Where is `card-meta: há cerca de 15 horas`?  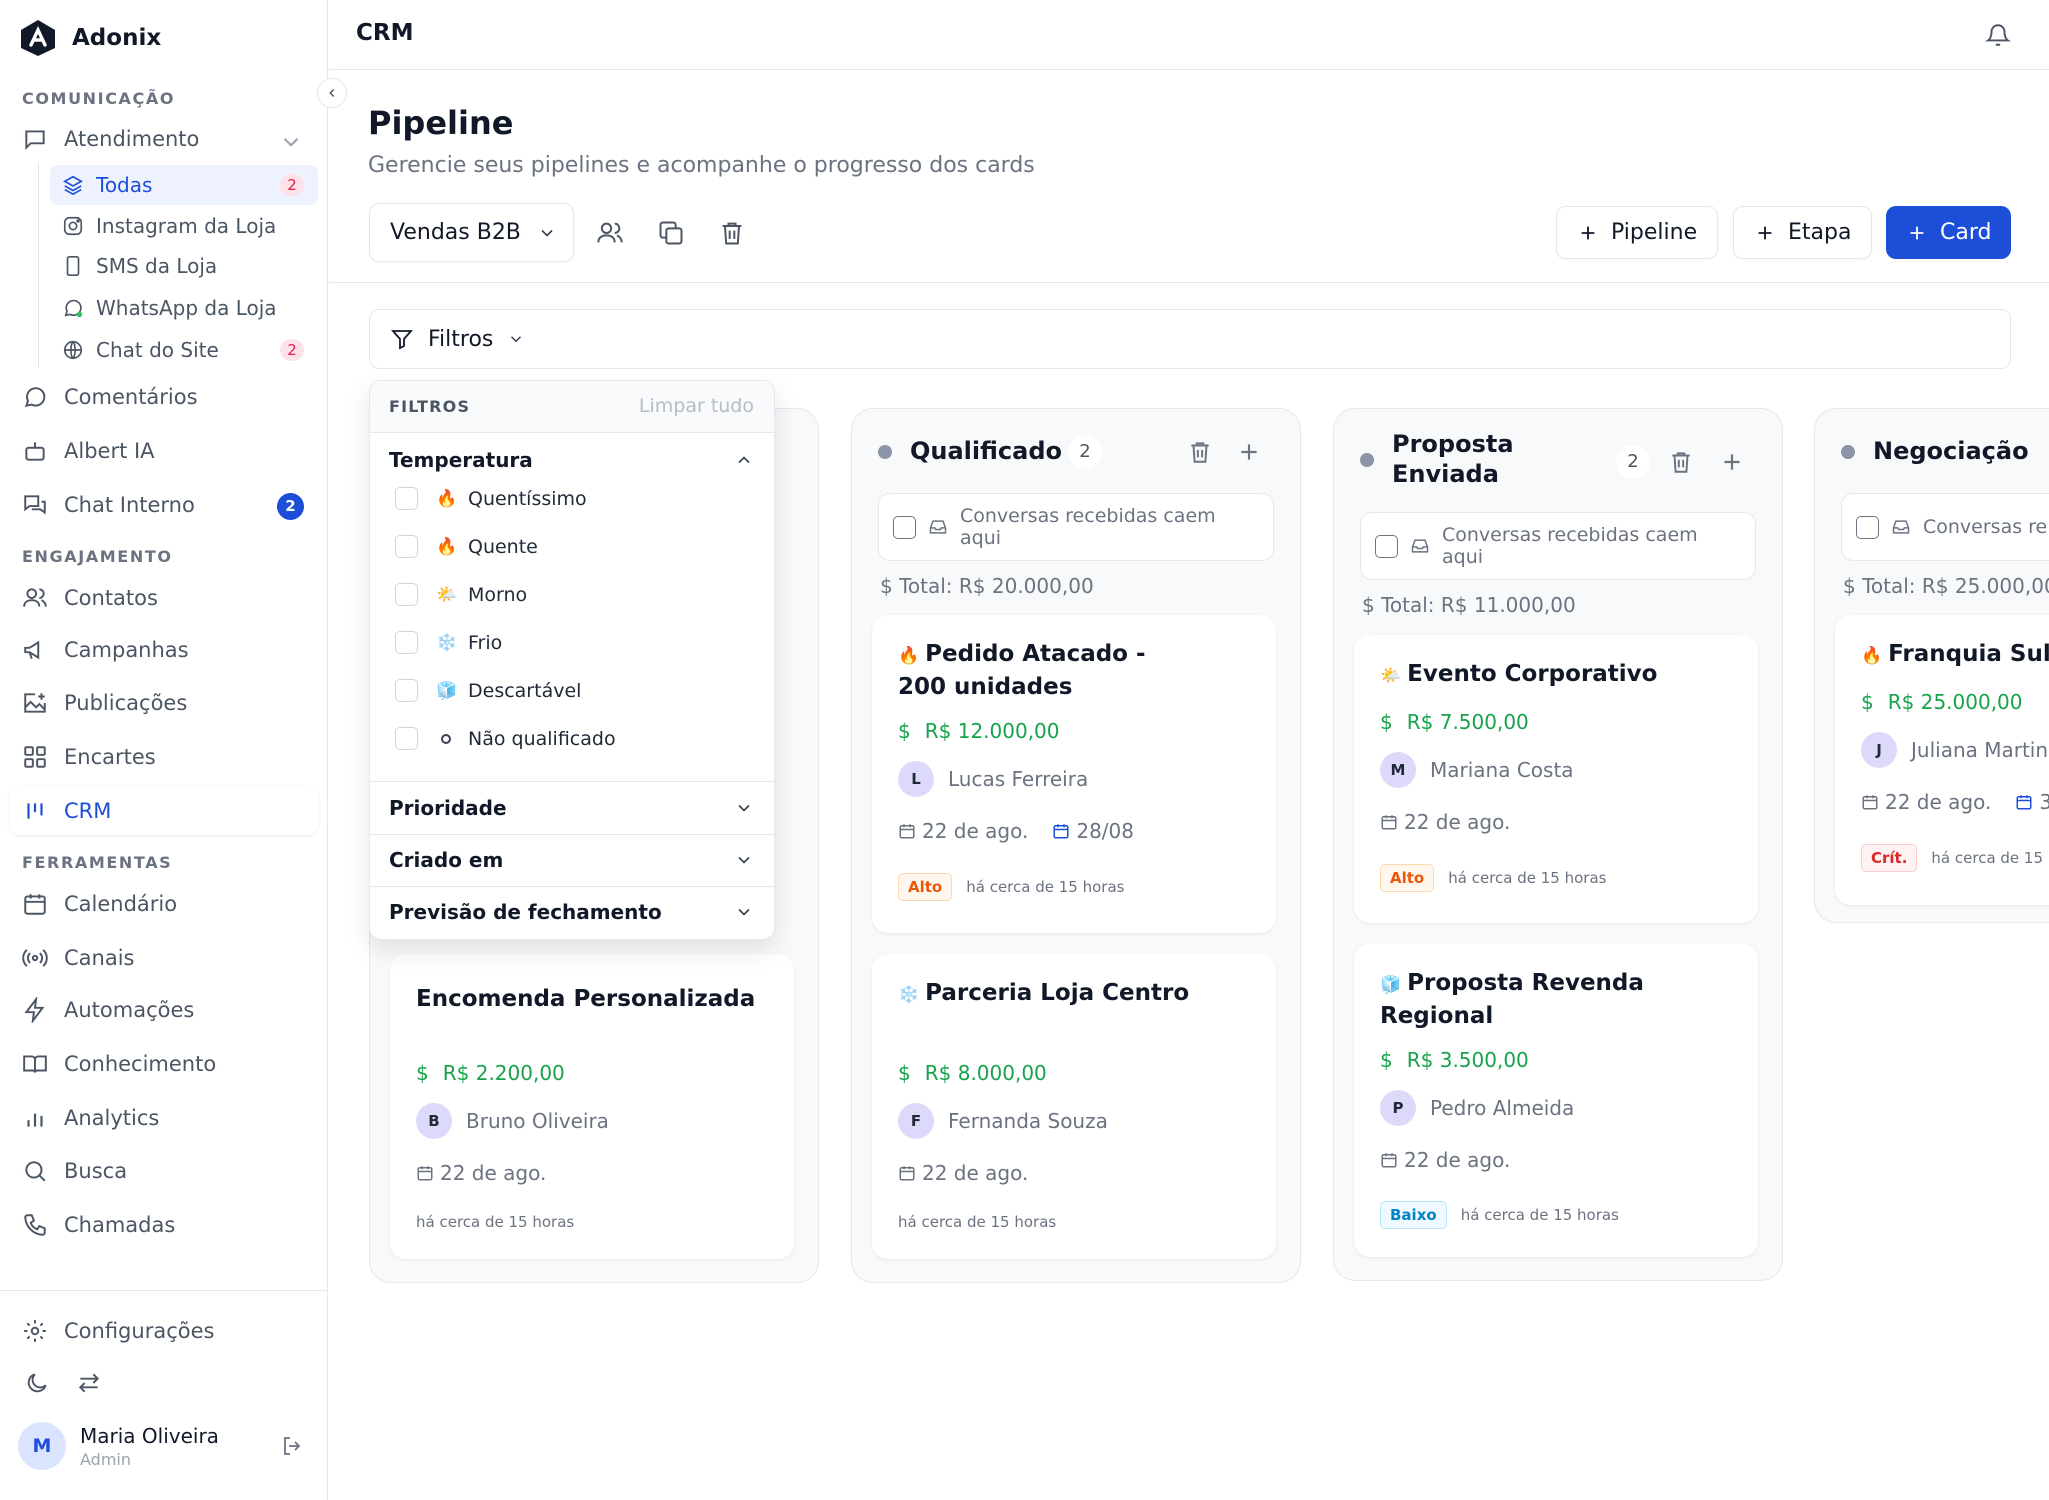
card-meta: há cerca de 15 horas is located at coordinates (977, 1222).